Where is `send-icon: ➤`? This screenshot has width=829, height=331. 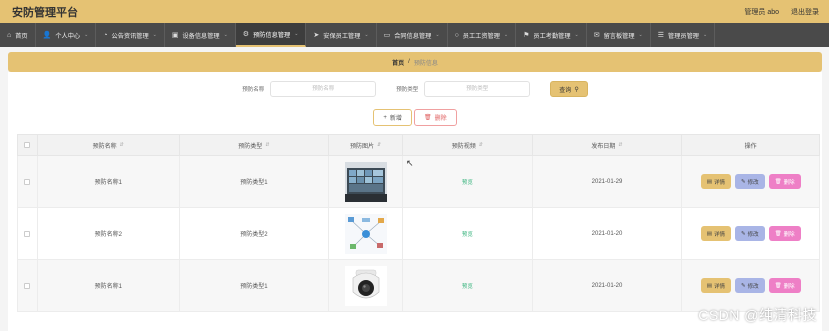 send-icon: ➤ is located at coordinates (316, 35).